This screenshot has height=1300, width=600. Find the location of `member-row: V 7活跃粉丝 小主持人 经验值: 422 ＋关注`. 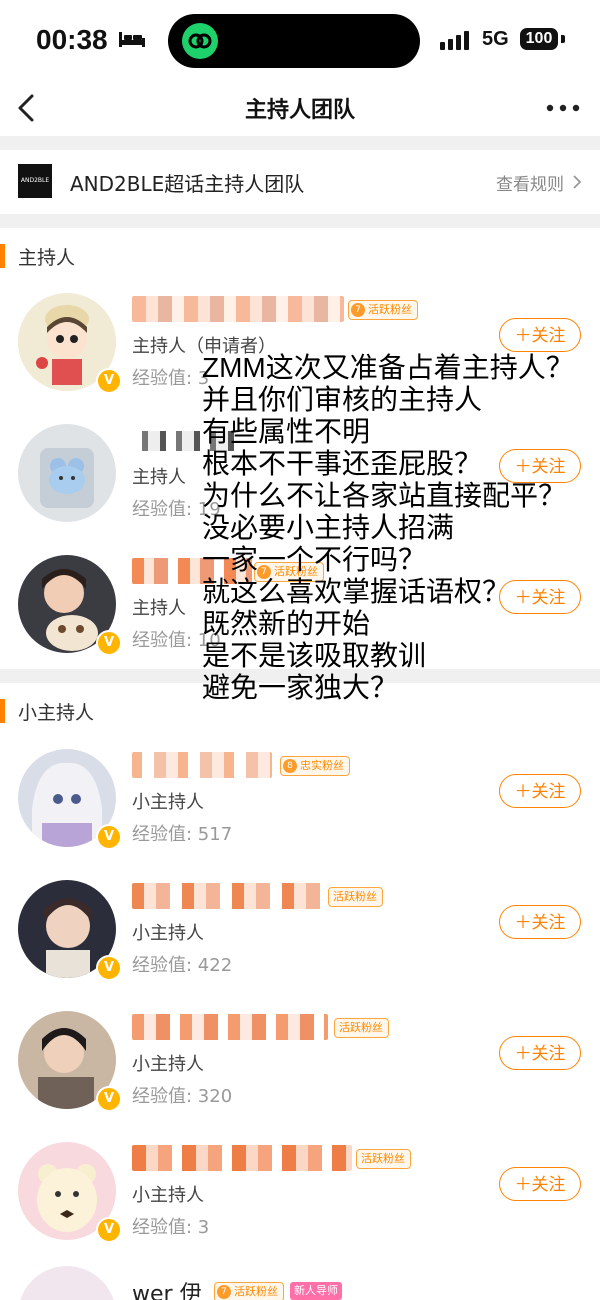

member-row: V 7活跃粉丝 小主持人 经验值: 422 ＋关注 is located at coordinates (300, 929).